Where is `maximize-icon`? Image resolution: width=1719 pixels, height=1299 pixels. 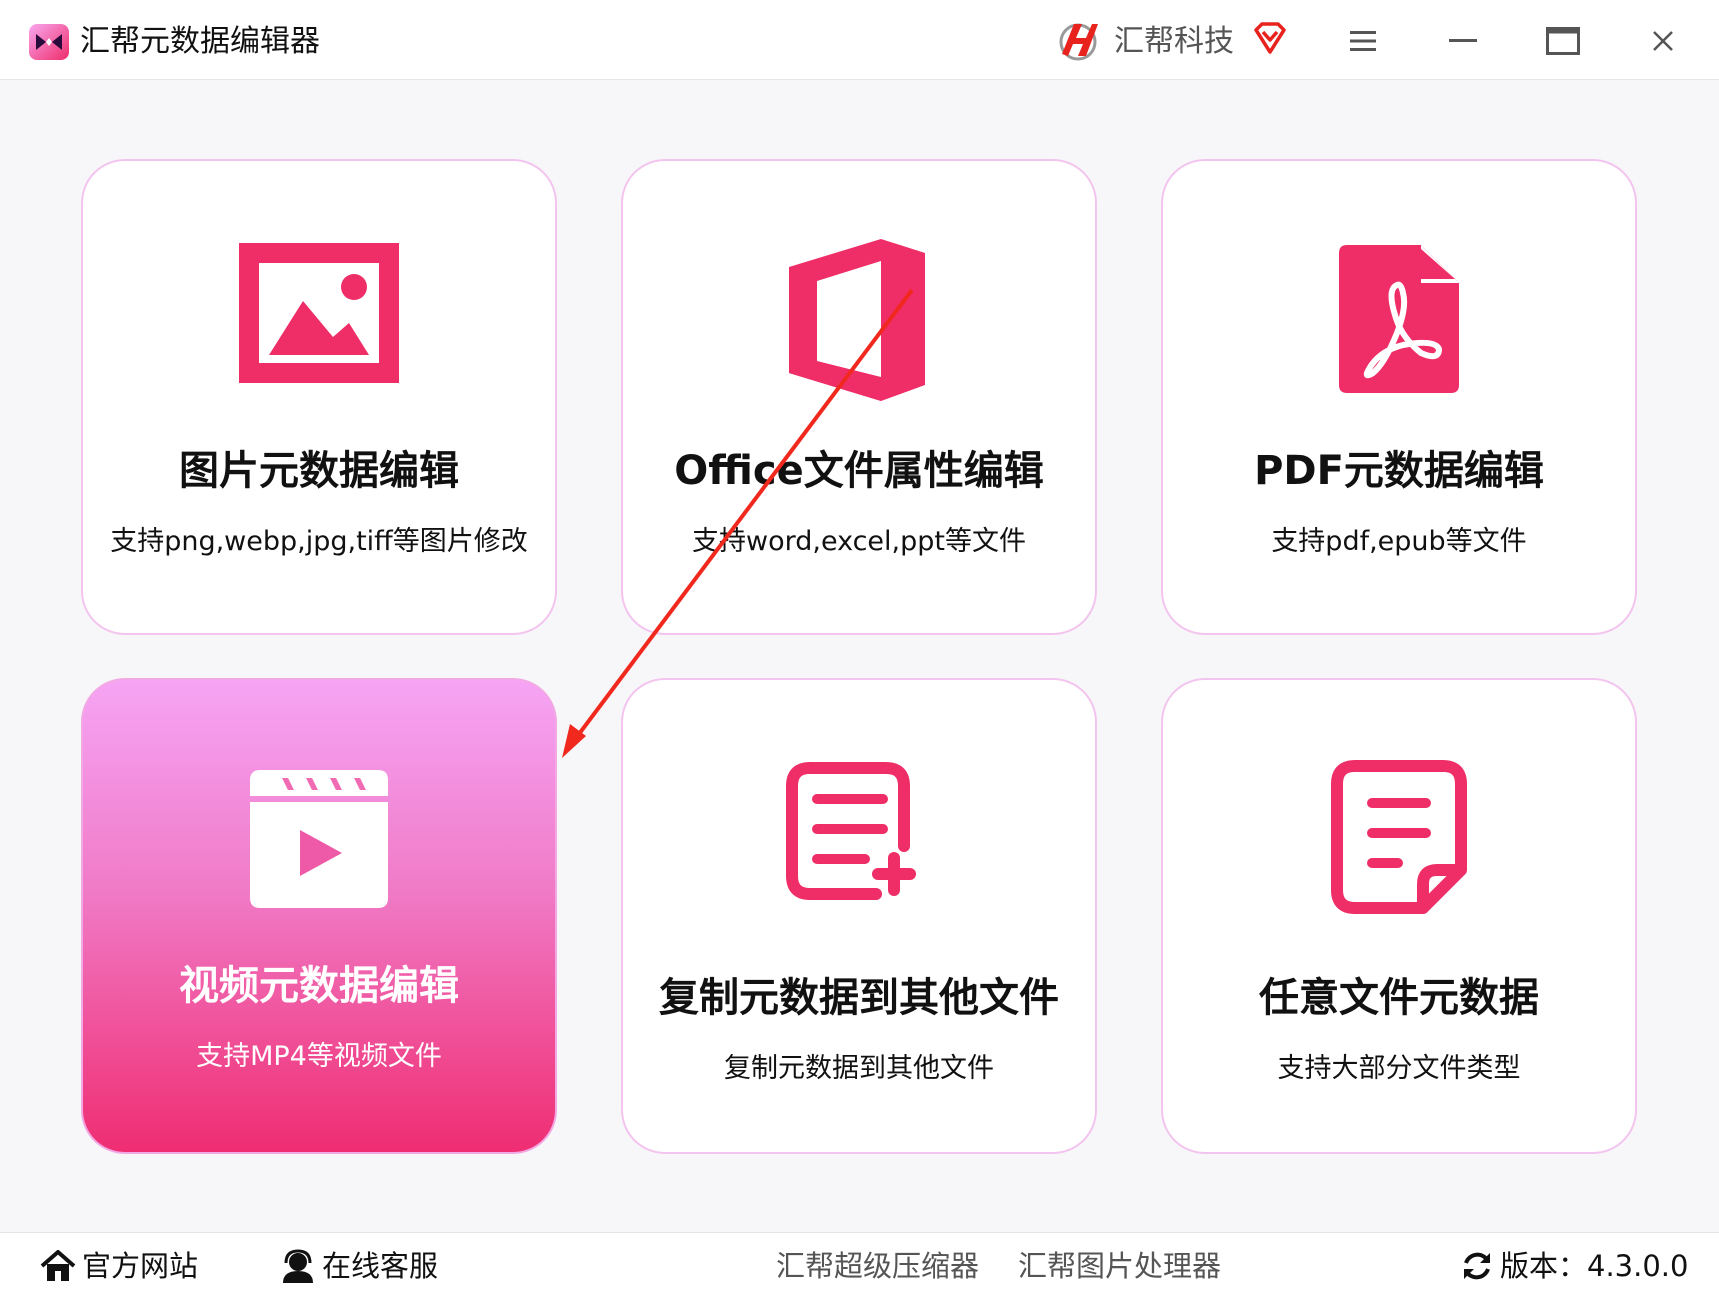
maximize-icon is located at coordinates (1563, 41).